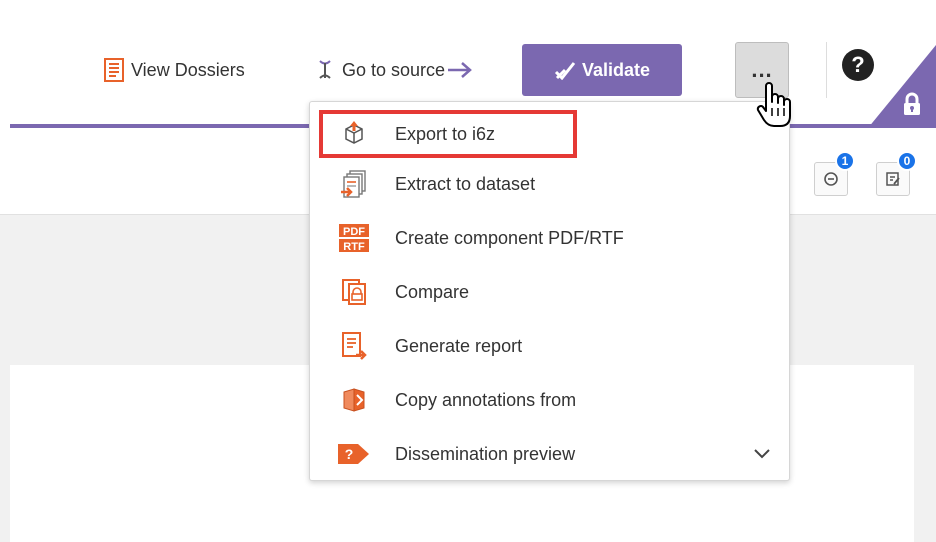 This screenshot has width=936, height=542. I want to click on pdf-rtf-icon: PDF RTF, so click(354, 238).